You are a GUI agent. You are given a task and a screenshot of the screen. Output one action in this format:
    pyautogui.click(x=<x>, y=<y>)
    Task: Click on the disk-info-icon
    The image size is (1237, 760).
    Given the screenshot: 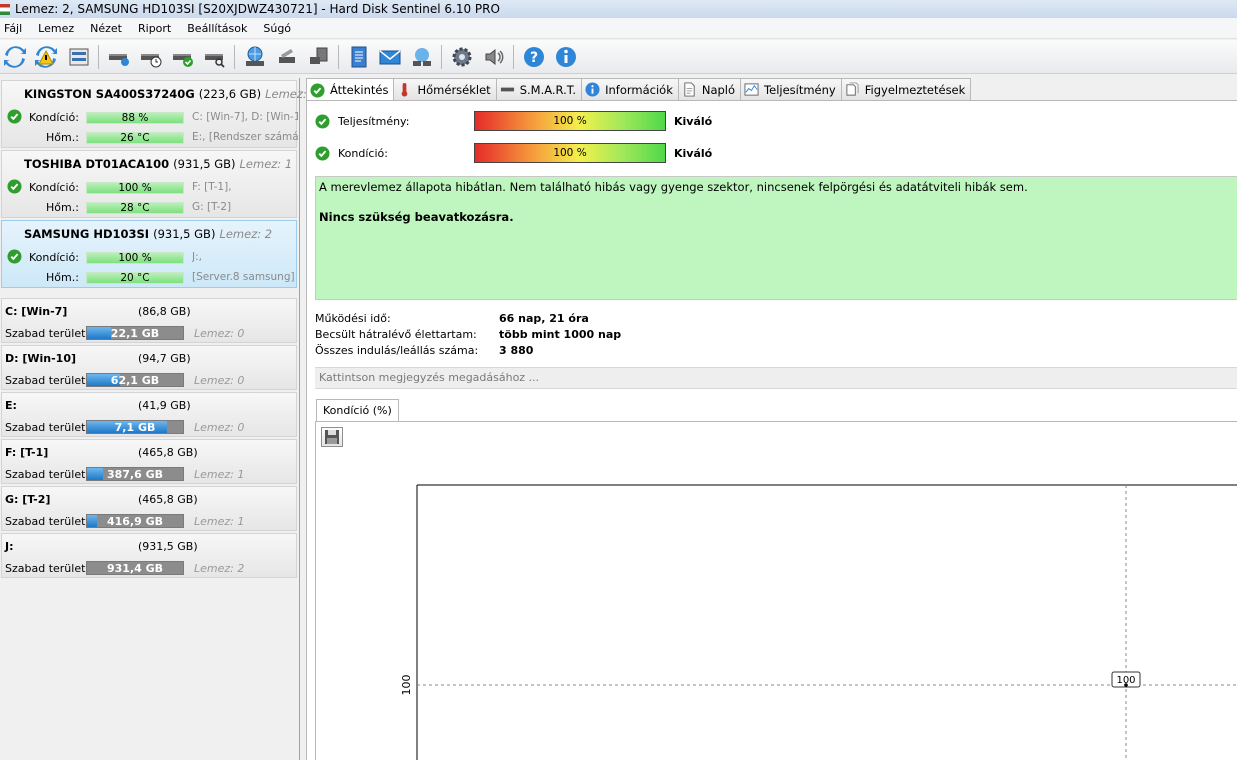 What is the action you would take?
    pyautogui.click(x=119, y=57)
    